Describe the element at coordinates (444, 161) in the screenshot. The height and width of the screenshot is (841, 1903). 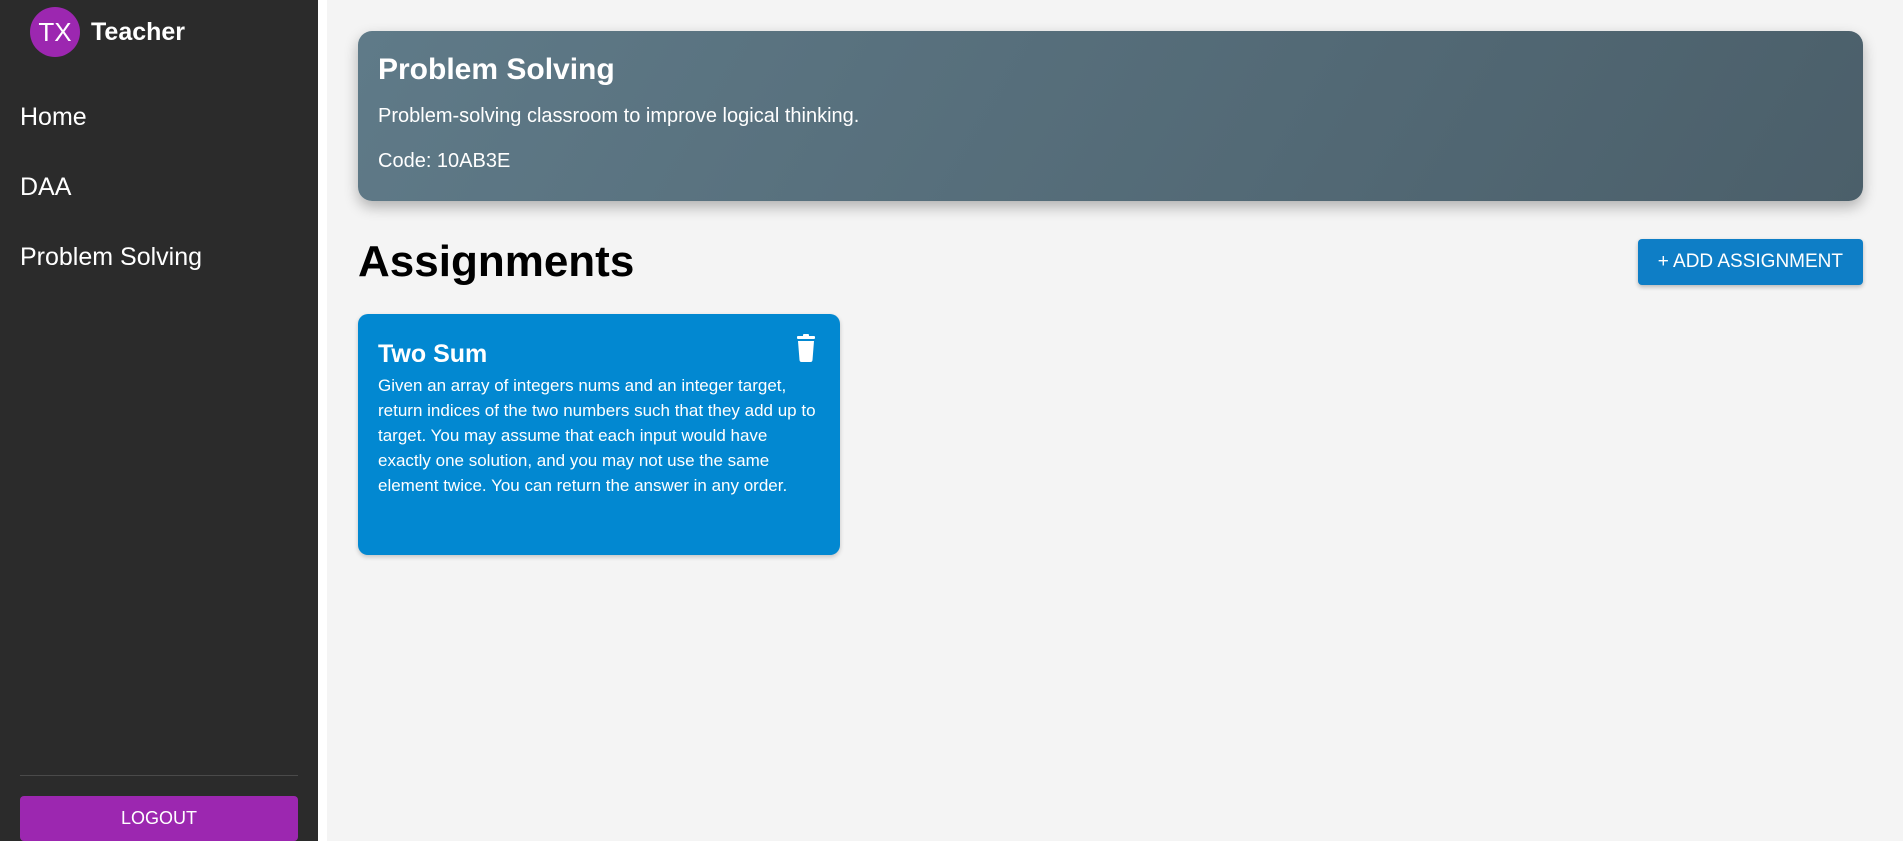
I see `classroom-code: Code: 10AB3E` at that location.